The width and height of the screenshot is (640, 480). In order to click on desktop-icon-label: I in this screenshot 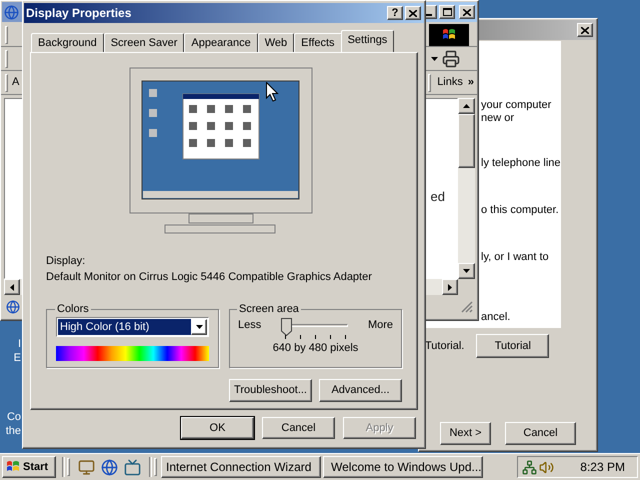, I will do `click(19, 344)`.